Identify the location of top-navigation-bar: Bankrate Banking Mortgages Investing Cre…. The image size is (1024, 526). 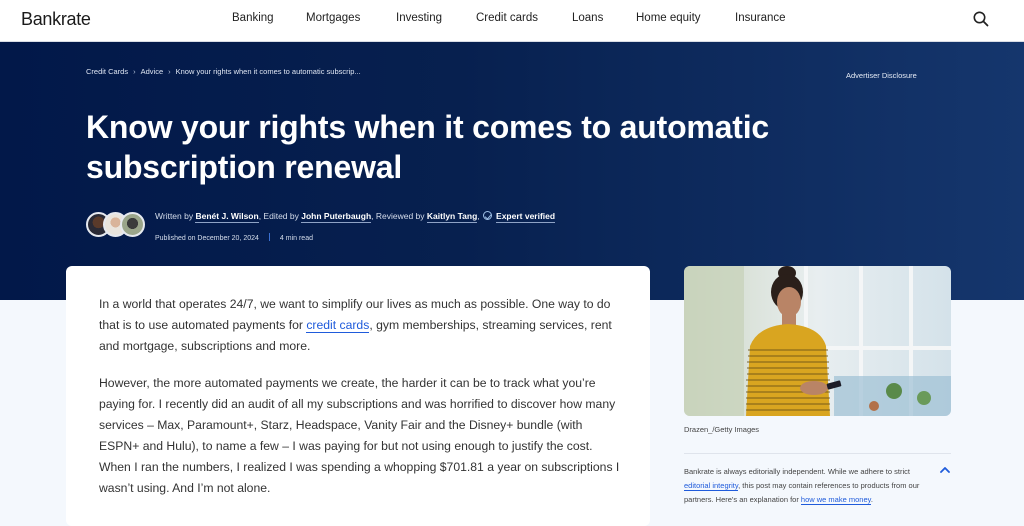
(512, 21).